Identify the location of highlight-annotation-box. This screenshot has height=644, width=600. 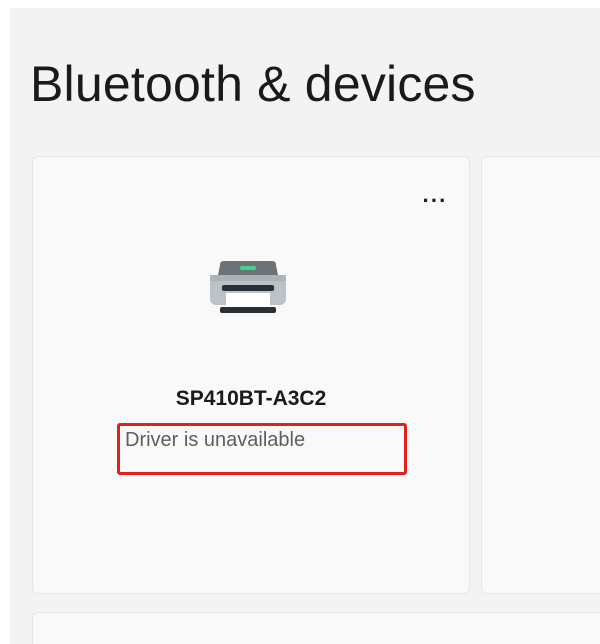
(262, 449).